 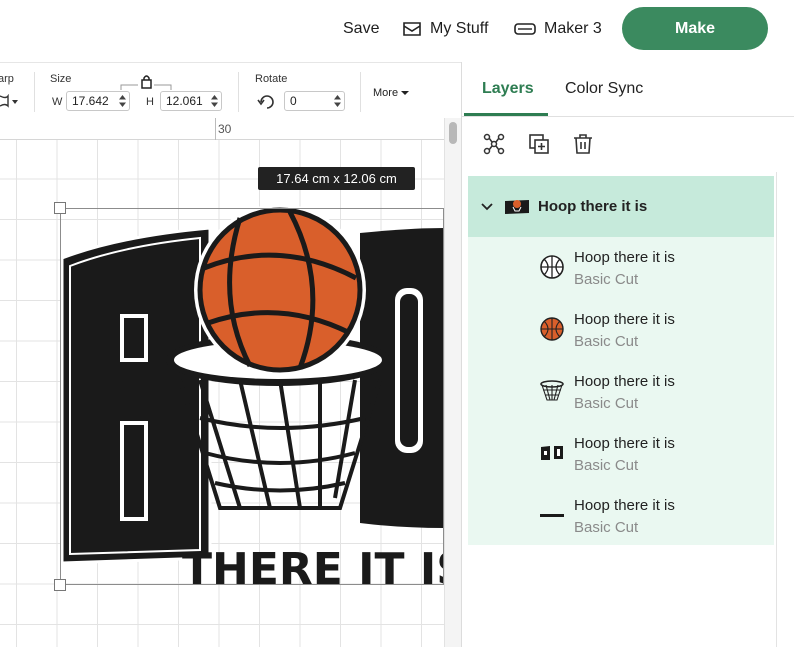 I want to click on make-button: Make, so click(x=695, y=28).